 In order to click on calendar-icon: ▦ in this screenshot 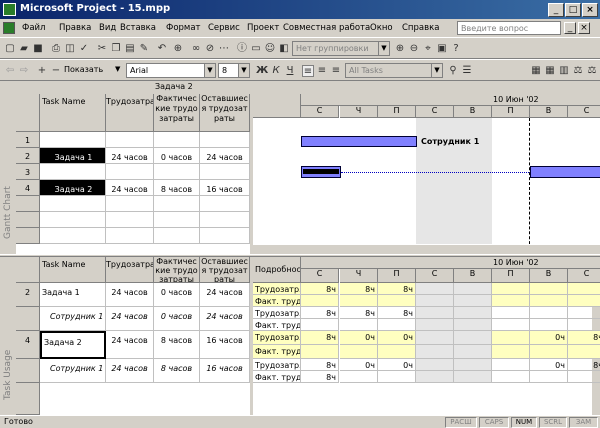, I will do `click(550, 71)`.